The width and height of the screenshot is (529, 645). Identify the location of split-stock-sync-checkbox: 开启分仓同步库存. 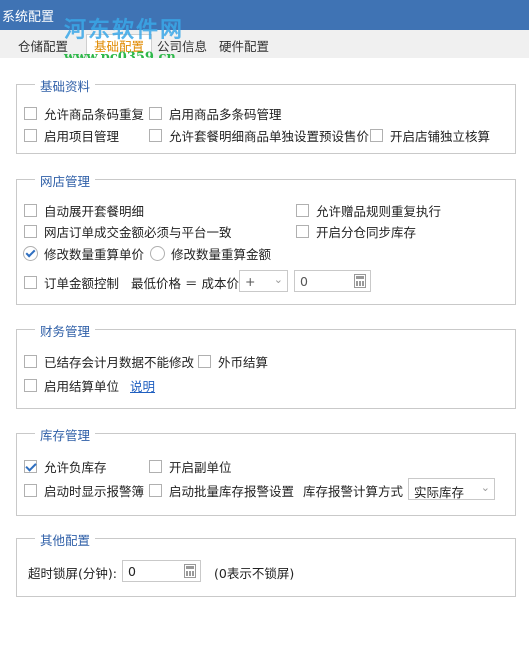
(356, 231).